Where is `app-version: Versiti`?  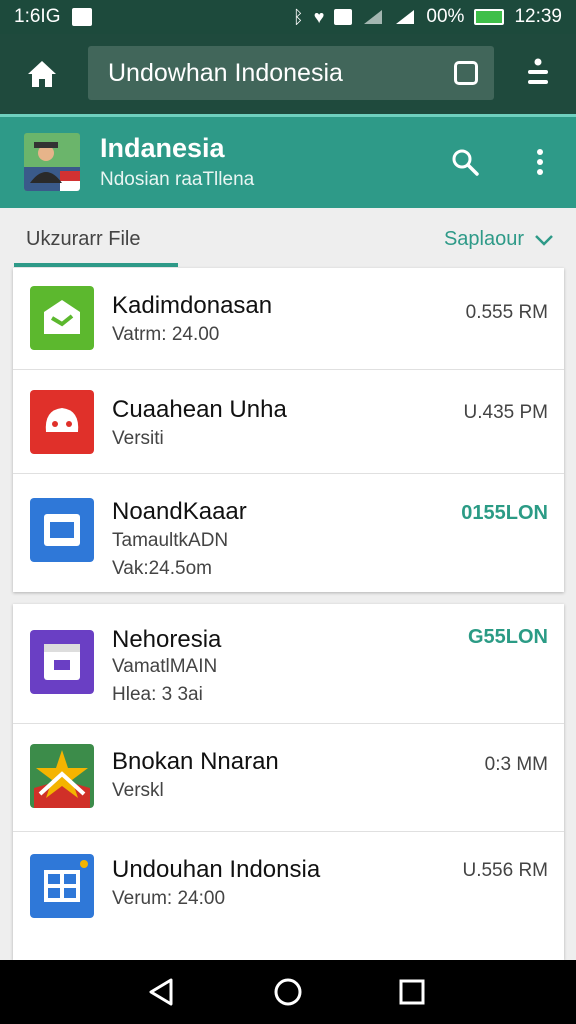
app-version: Versiti is located at coordinates (138, 438).